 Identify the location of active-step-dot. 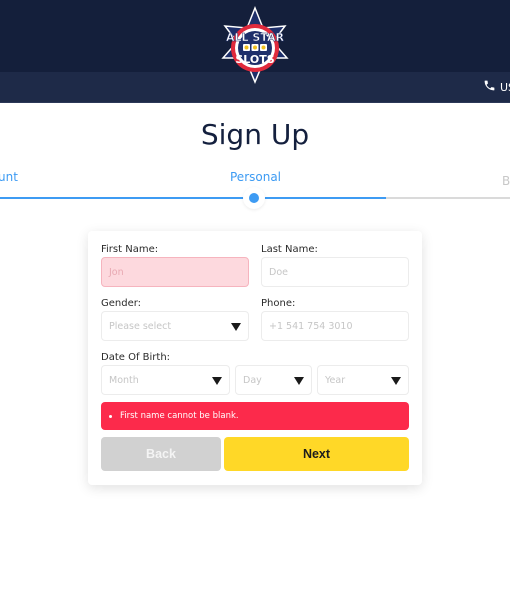
(254, 198).